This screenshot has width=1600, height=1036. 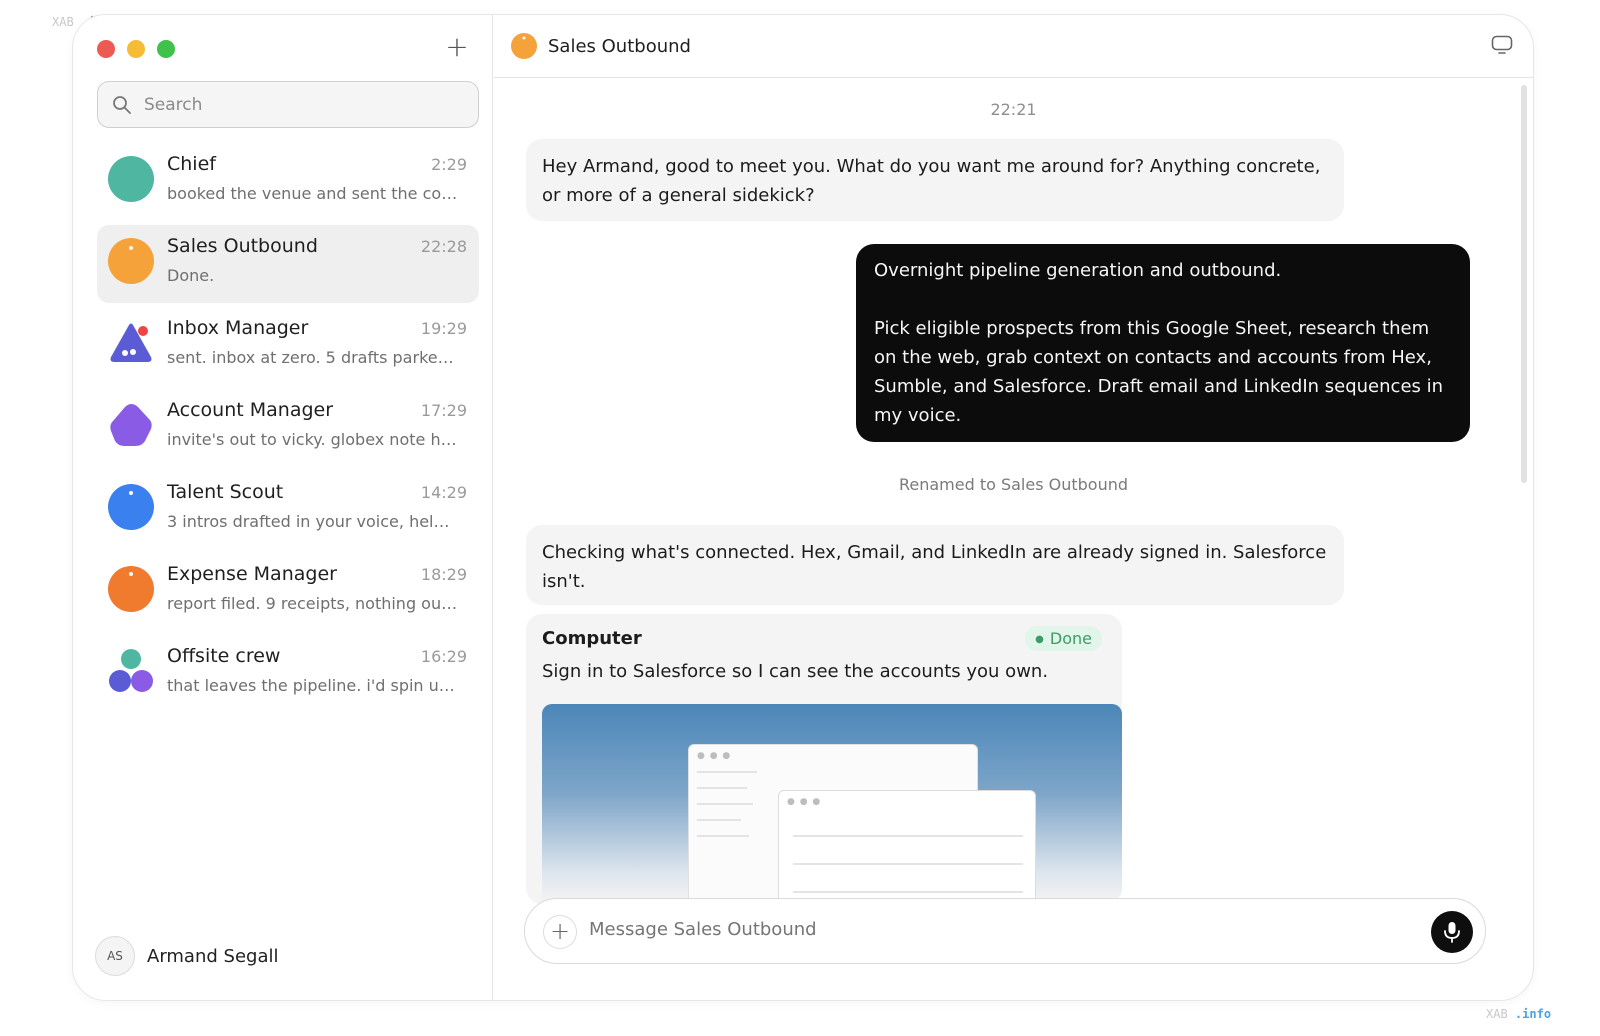 I want to click on screen-preview: ● ● ● ● ● ●, so click(x=832, y=804).